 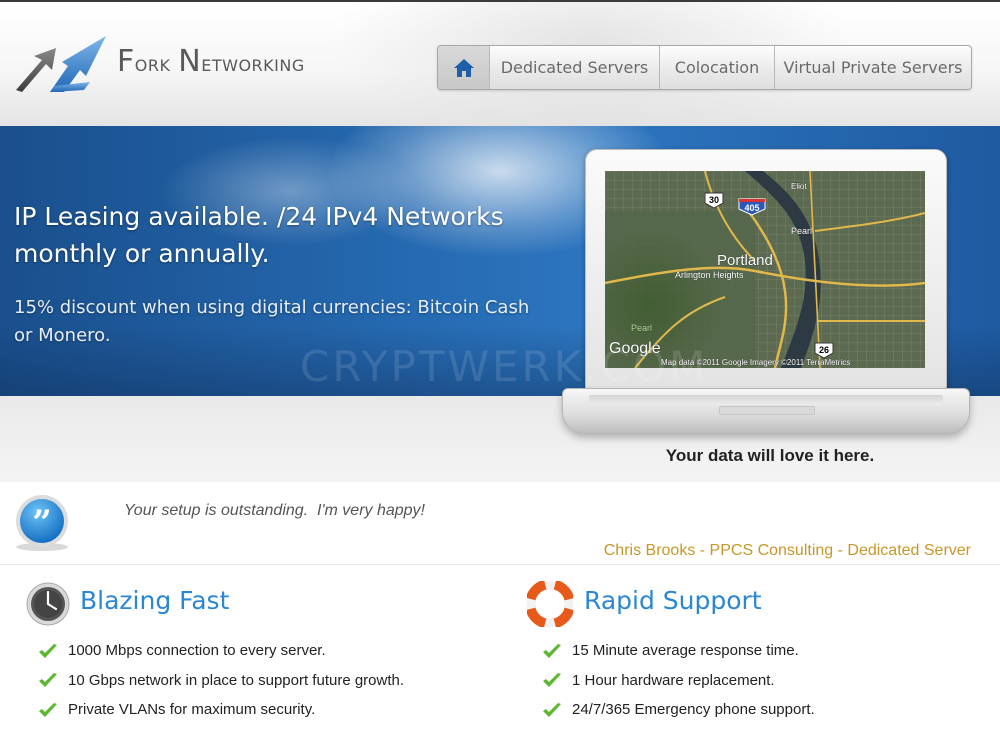 What do you see at coordinates (504, 366) in the screenshot?
I see `watermark-text: CRYPTWERK.COM` at bounding box center [504, 366].